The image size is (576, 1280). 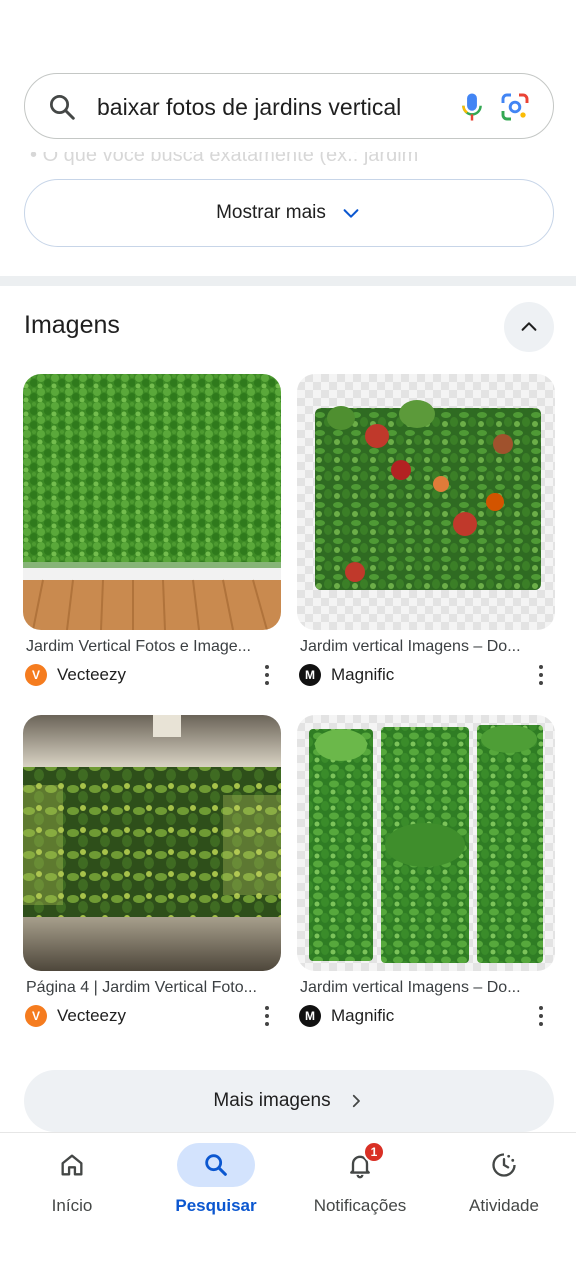 I want to click on section-divider, so click(x=288, y=281).